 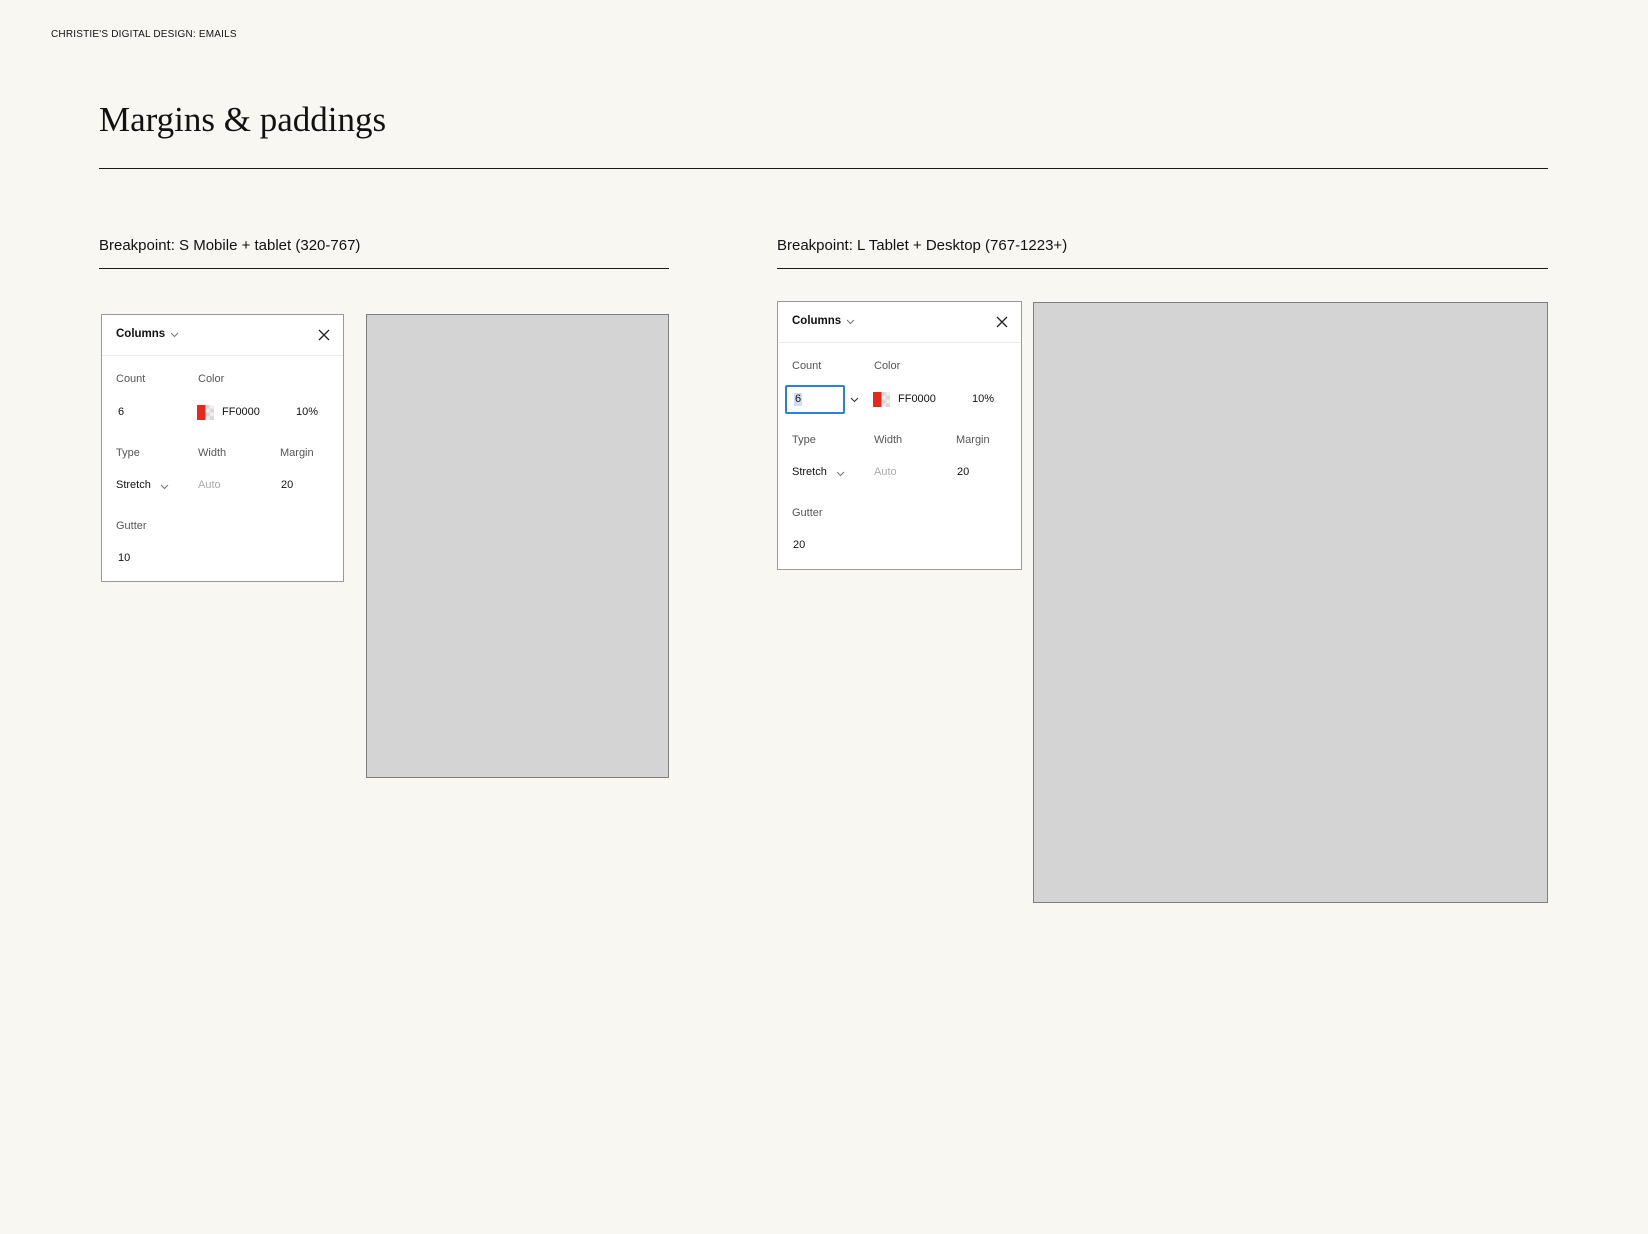 What do you see at coordinates (384, 268) in the screenshot?
I see `breakpoint-small-divider` at bounding box center [384, 268].